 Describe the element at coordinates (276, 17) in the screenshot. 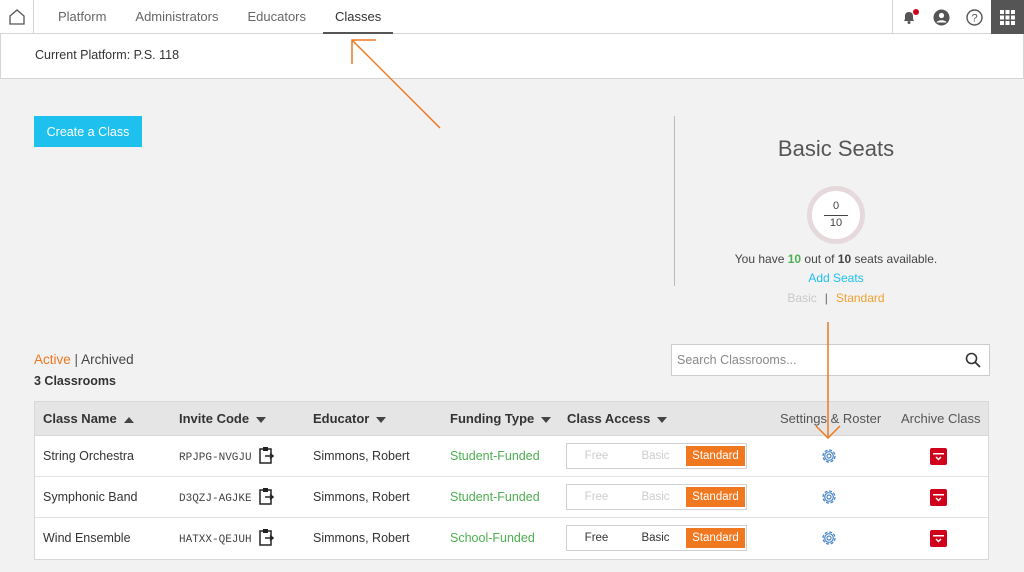

I see `tab-educators: Educators` at that location.